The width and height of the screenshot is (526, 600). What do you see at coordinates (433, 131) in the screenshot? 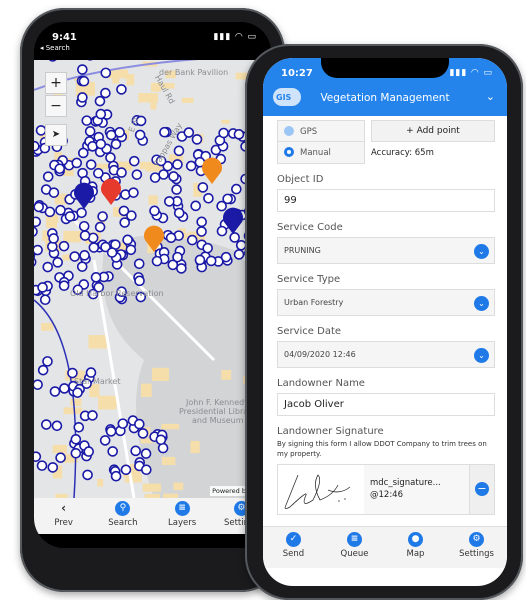
I see `add-point-button: + Add point` at bounding box center [433, 131].